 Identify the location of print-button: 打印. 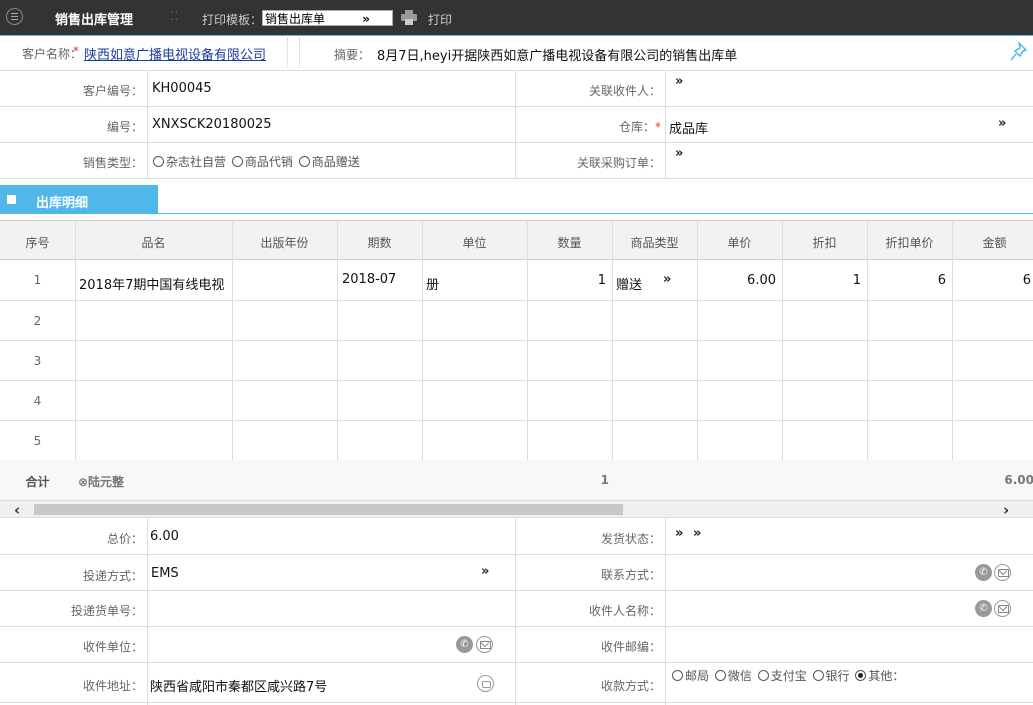
(440, 19).